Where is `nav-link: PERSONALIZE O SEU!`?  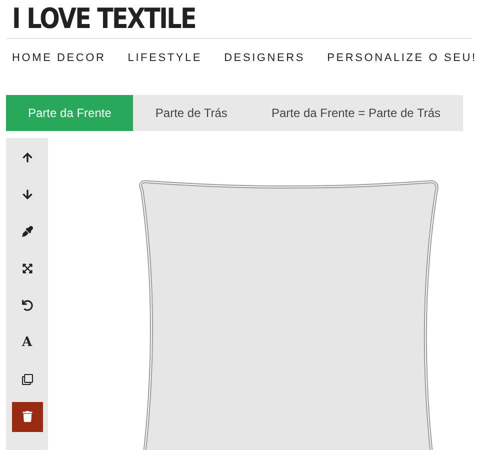
nav-link: PERSONALIZE O SEU! is located at coordinates (402, 58).